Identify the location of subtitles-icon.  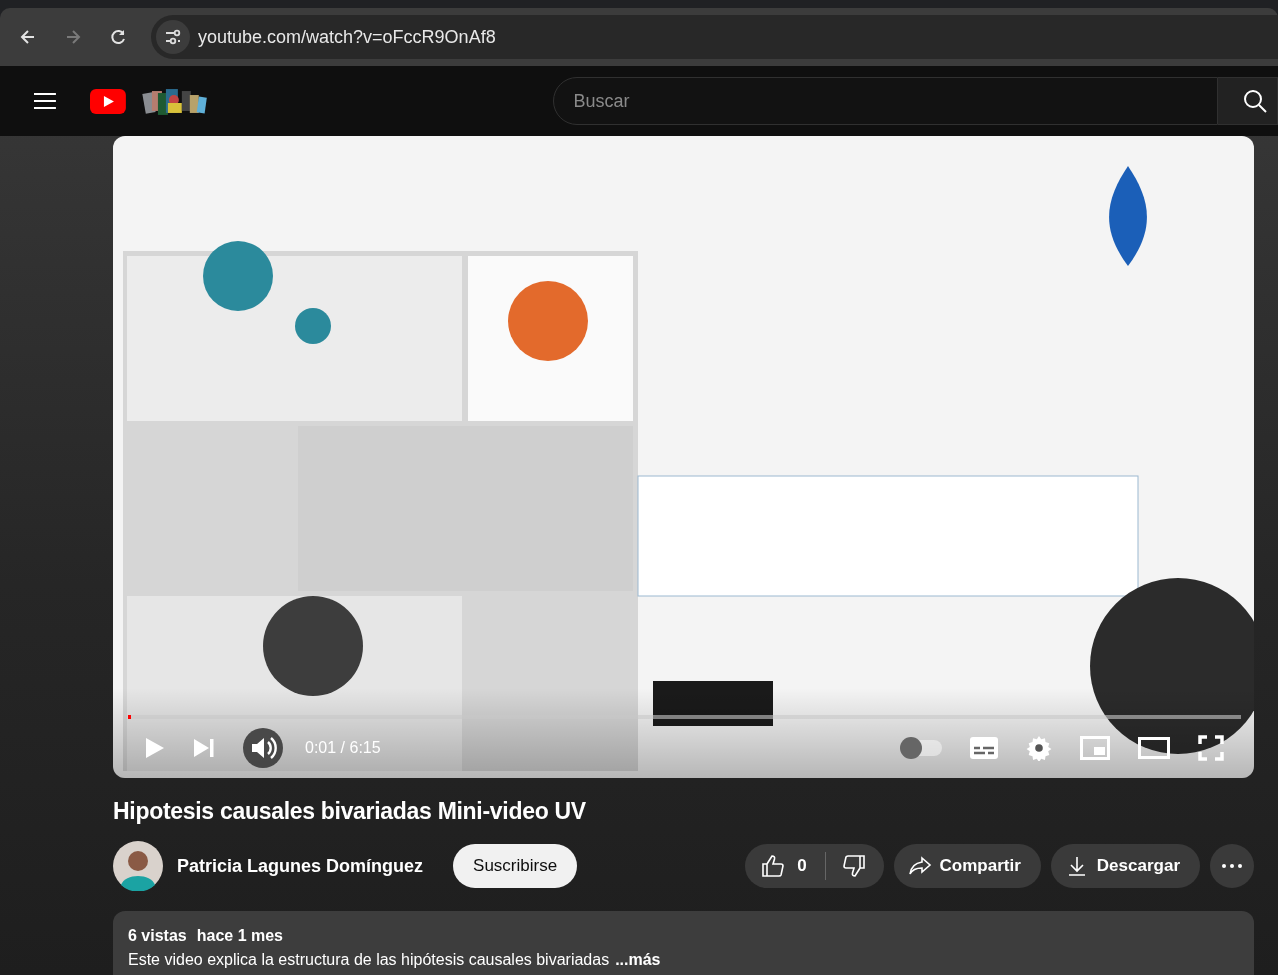
(984, 748).